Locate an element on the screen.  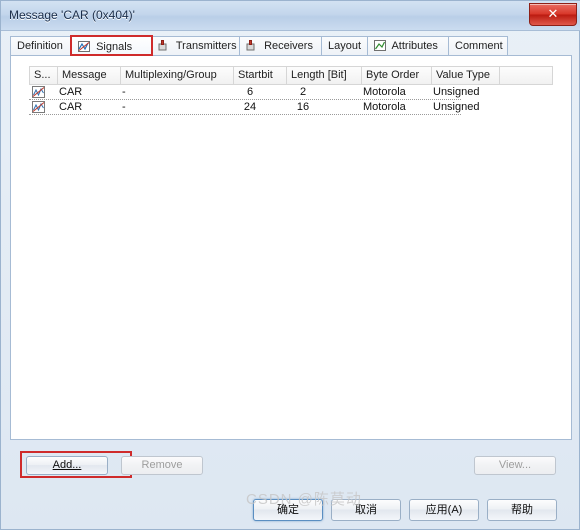
tab-transmitters: Transmitters is located at coordinates (196, 45).